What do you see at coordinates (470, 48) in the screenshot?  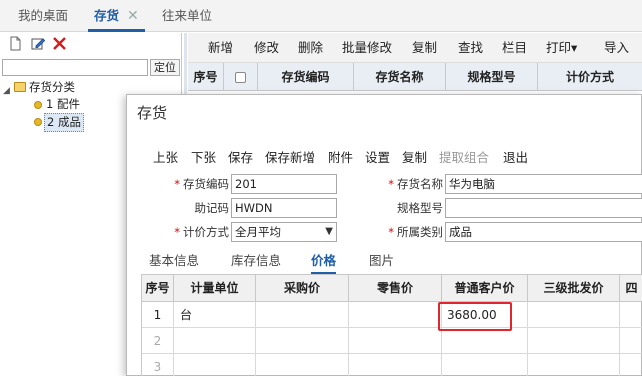 I see `find-button: 查找` at bounding box center [470, 48].